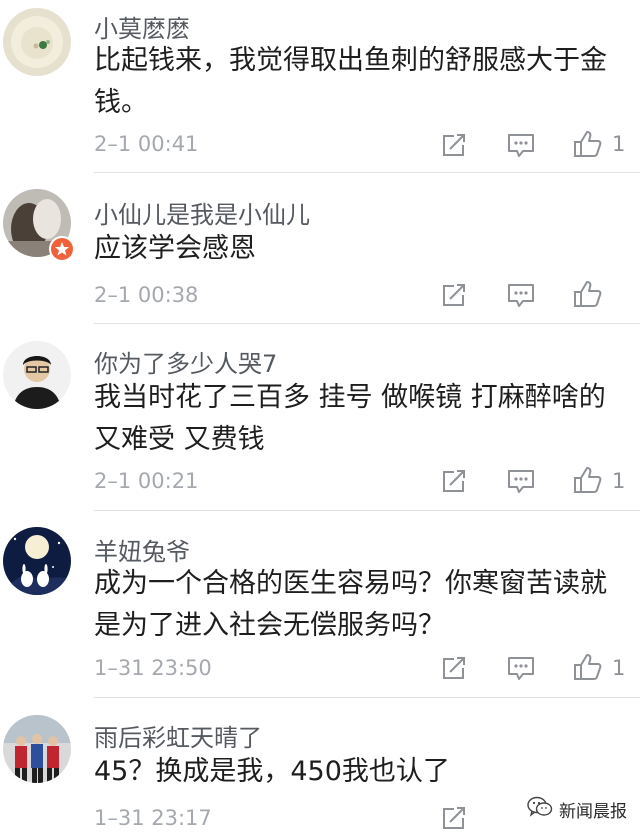  I want to click on timestamp: 1–31 23:50, so click(153, 668).